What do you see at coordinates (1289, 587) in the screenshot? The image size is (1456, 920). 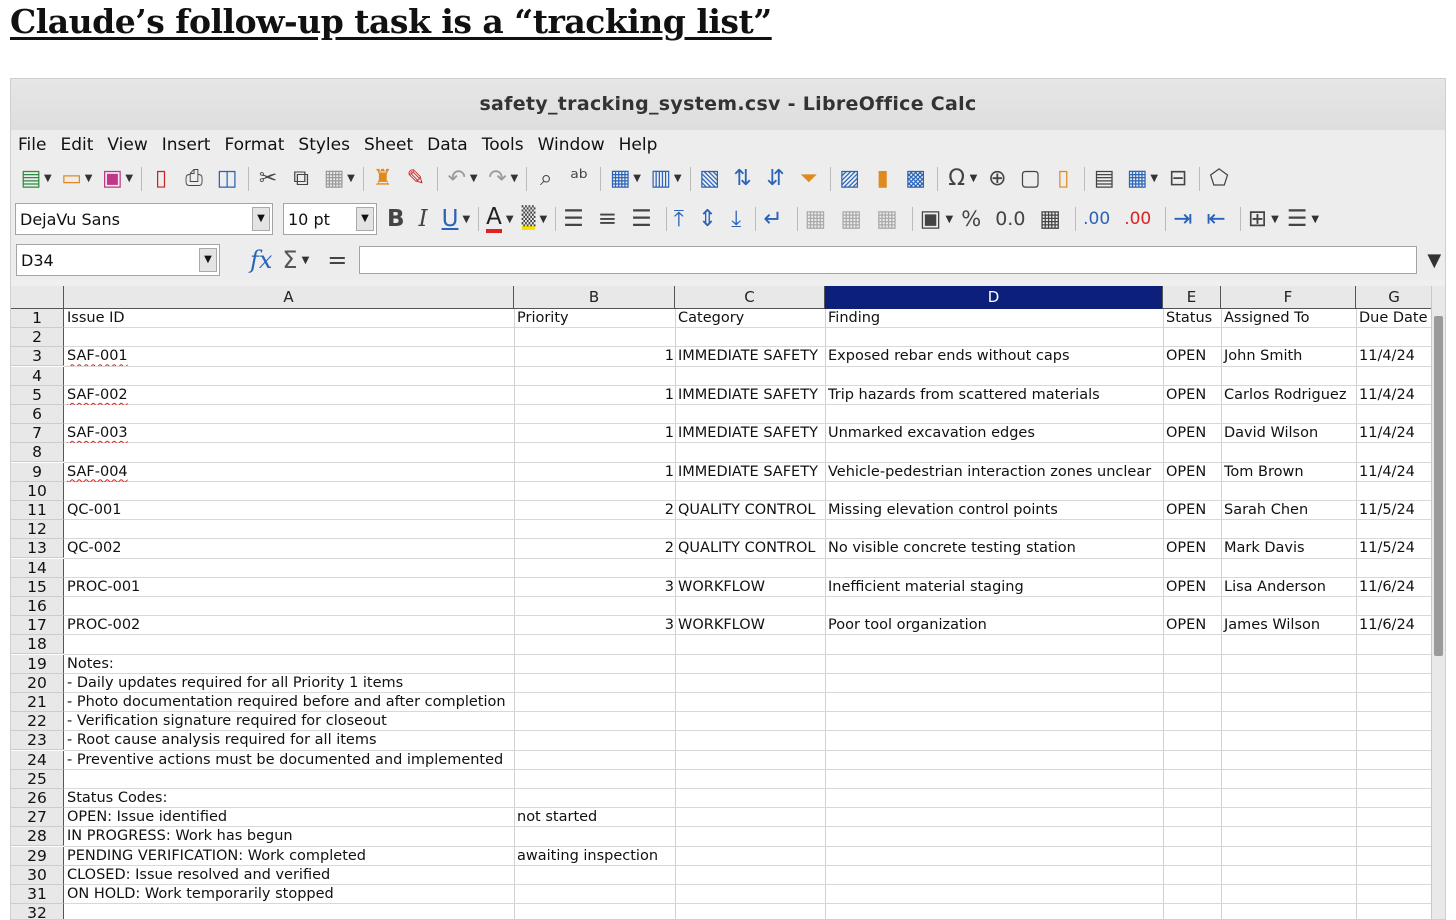 I see `cell-f15: Lisa Anderson` at bounding box center [1289, 587].